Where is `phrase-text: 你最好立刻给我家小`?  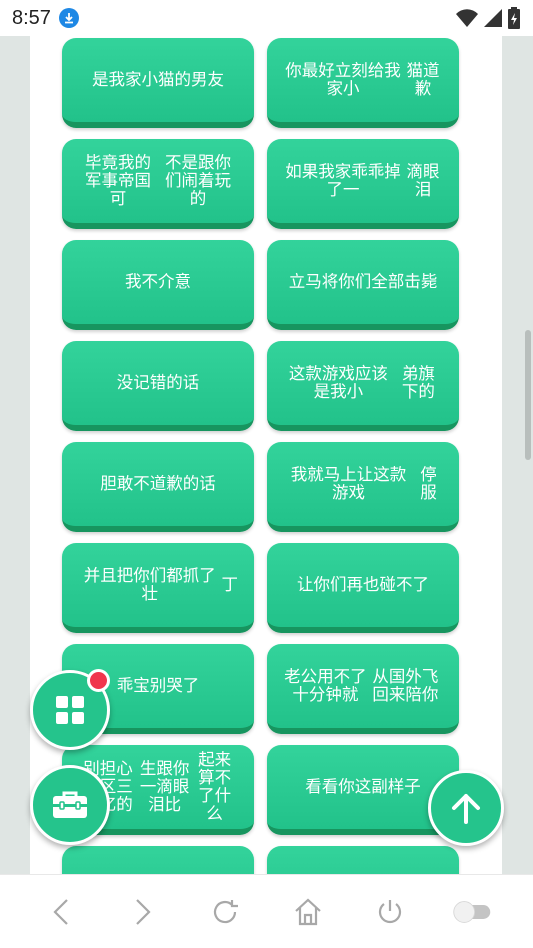 phrase-text: 你最好立刻给我家小 is located at coordinates (343, 79).